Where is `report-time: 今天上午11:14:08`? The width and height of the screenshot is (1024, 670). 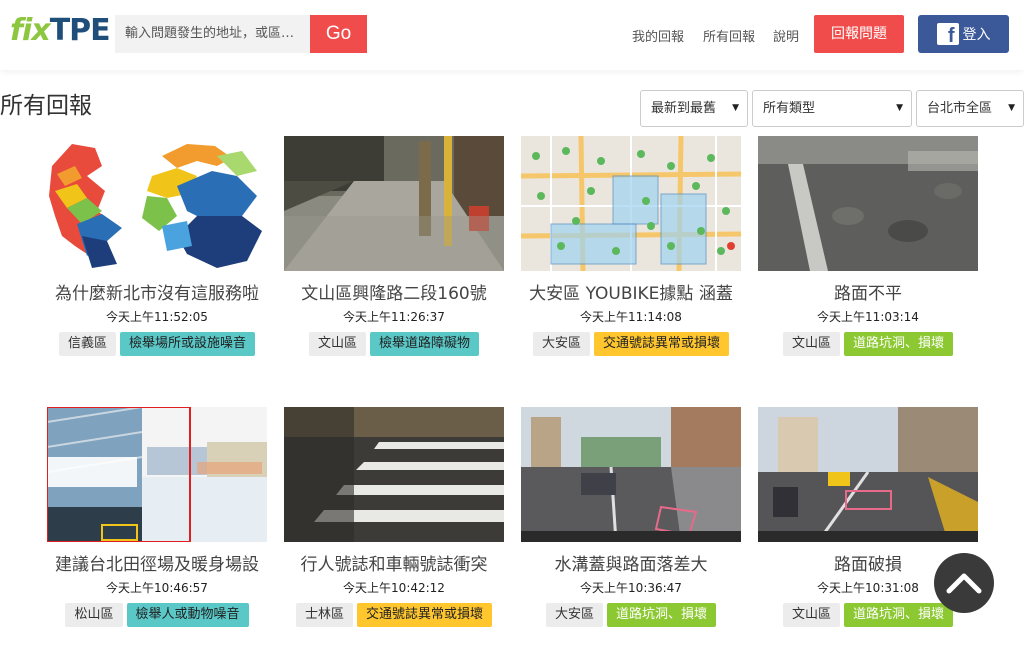 report-time: 今天上午11:14:08 is located at coordinates (631, 317).